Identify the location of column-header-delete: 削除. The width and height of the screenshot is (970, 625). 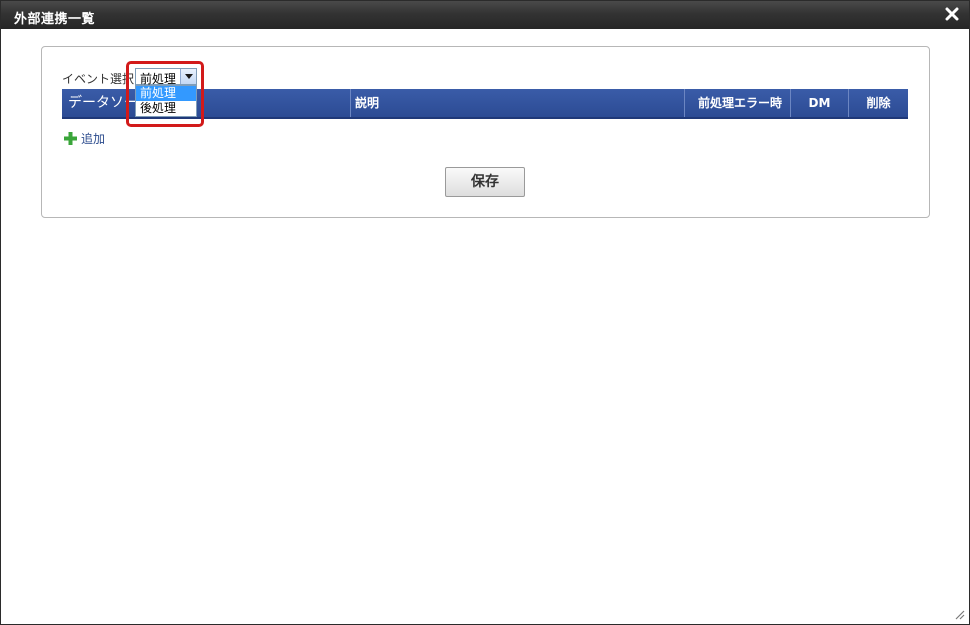
(878, 103).